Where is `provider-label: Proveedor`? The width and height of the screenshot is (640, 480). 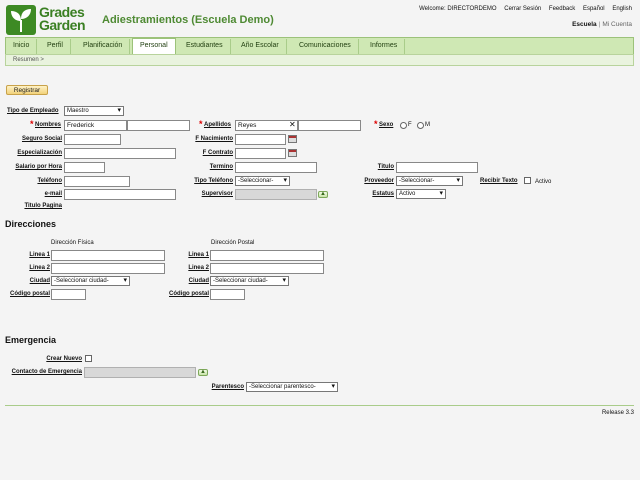
provider-label: Proveedor is located at coordinates (379, 181).